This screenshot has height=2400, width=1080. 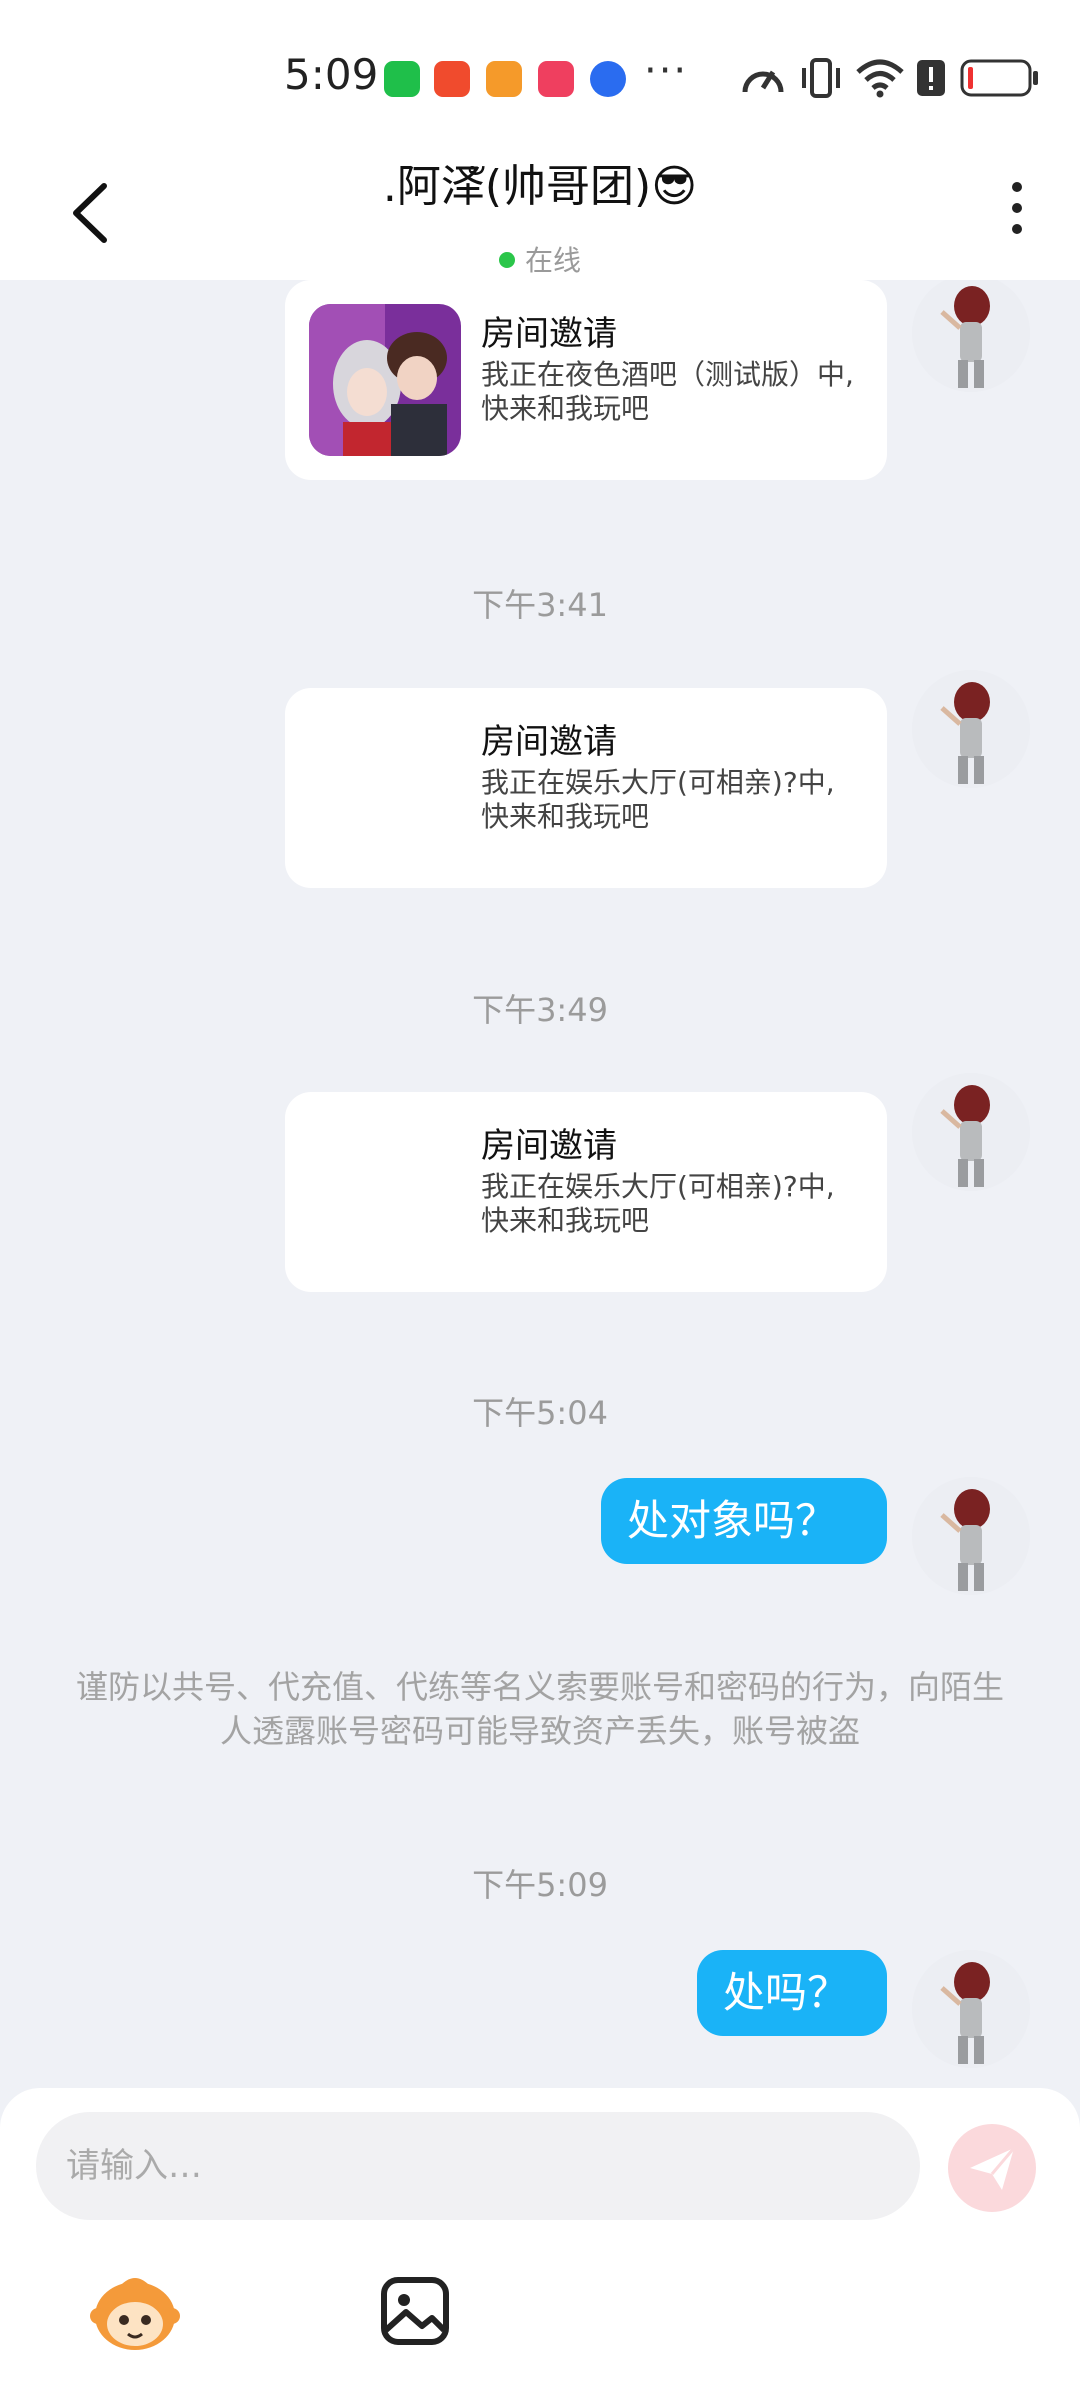 What do you see at coordinates (608, 79) in the screenshot?
I see `baidu-icon` at bounding box center [608, 79].